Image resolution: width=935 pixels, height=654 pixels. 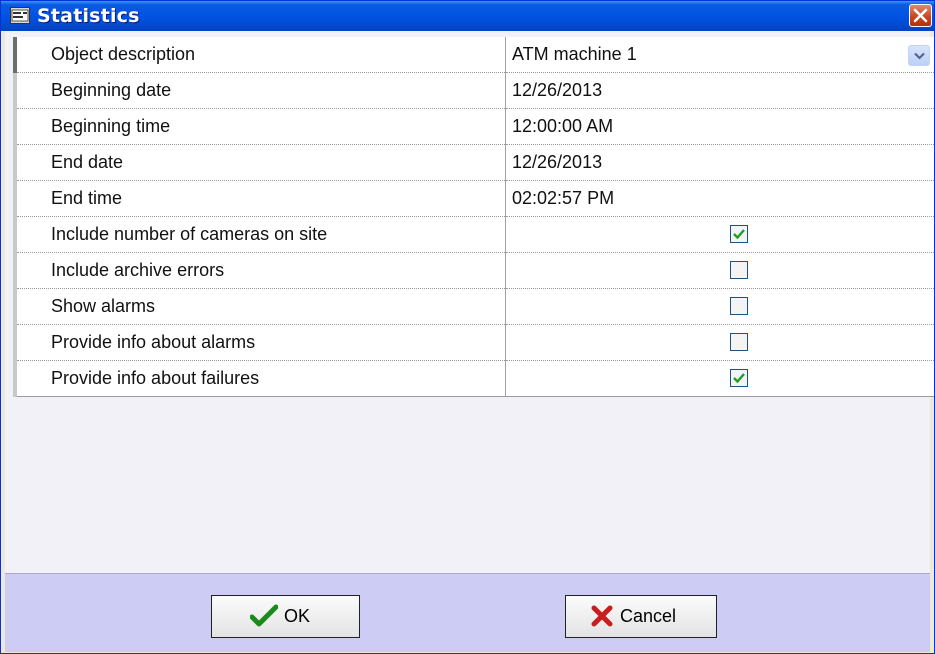 What do you see at coordinates (467, 612) in the screenshot?
I see `button-bar: OK Cancel` at bounding box center [467, 612].